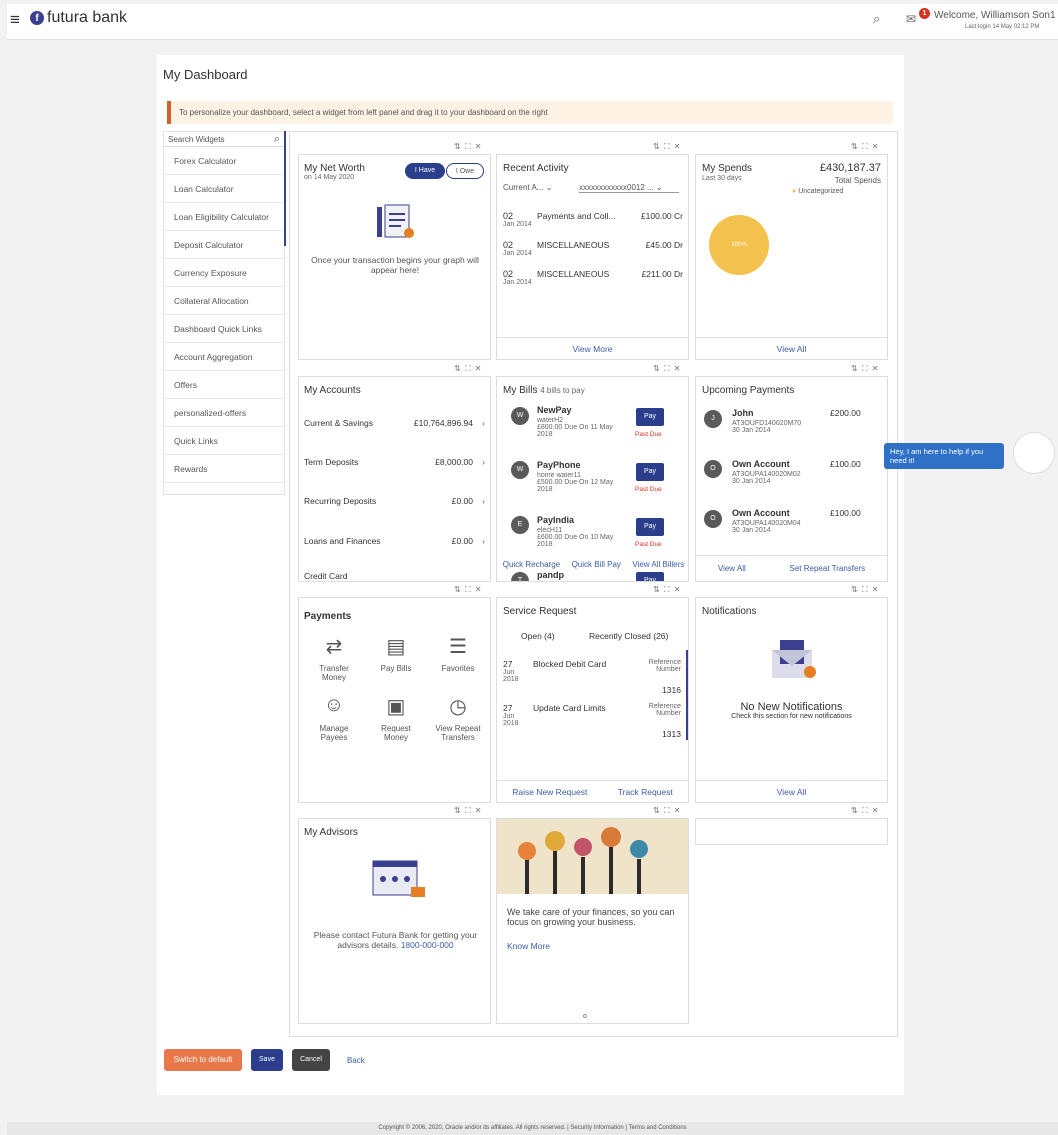 The height and width of the screenshot is (1135, 1058). I want to click on view-more-link: View More, so click(592, 345).